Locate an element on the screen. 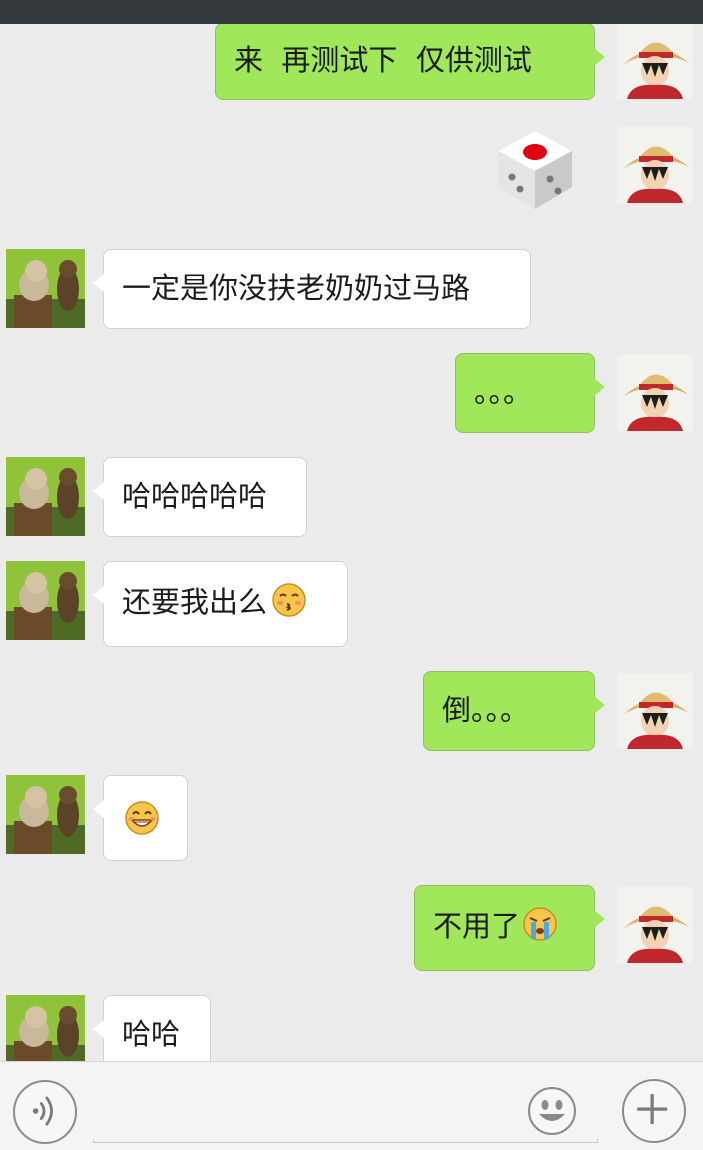 This screenshot has width=703, height=1150. plus-icon is located at coordinates (652, 1109).